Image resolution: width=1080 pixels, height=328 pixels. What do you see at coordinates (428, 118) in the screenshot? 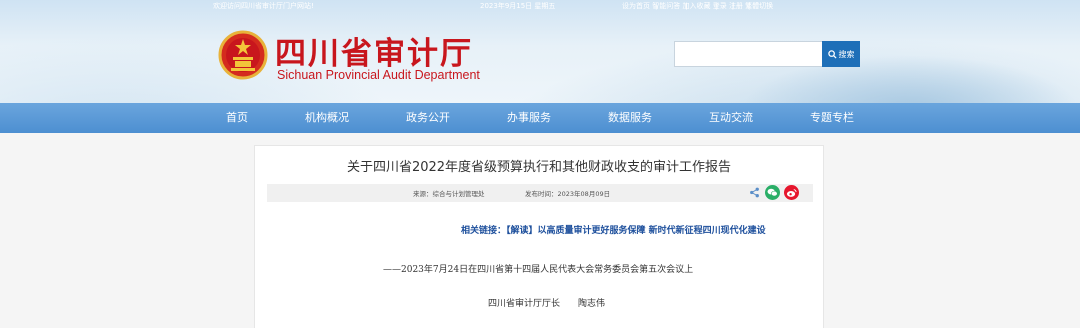
I see `nav-item-government-affairs: 政务公开` at bounding box center [428, 118].